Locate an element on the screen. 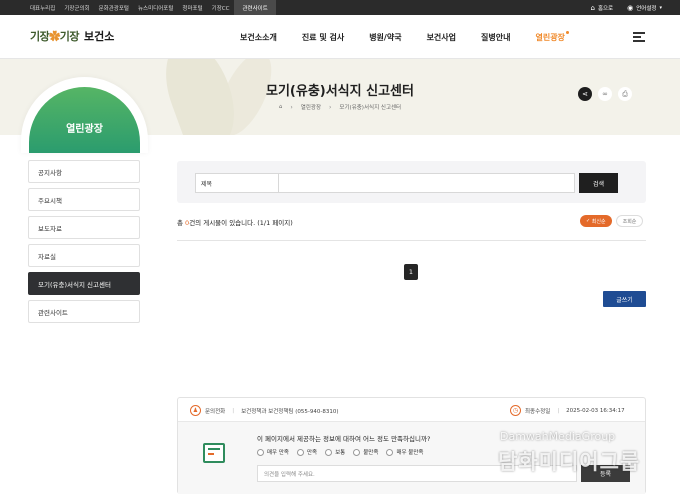 Image resolution: width=680 pixels, height=494 pixels. survey-option: 만족 is located at coordinates (307, 452).